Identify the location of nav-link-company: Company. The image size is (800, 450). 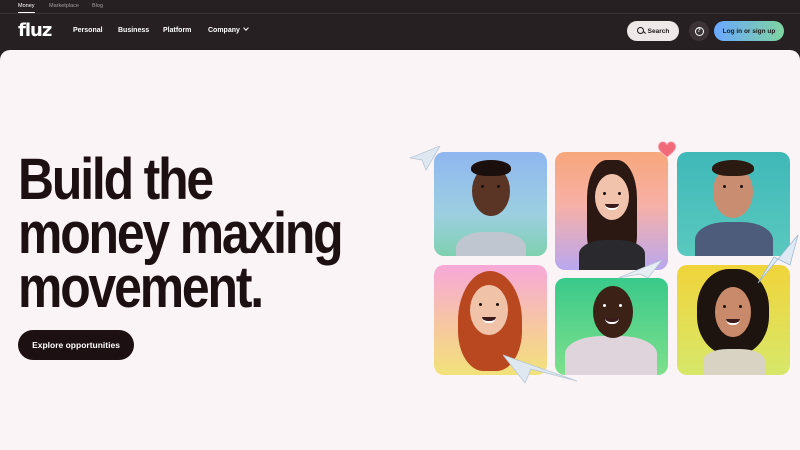
(228, 29).